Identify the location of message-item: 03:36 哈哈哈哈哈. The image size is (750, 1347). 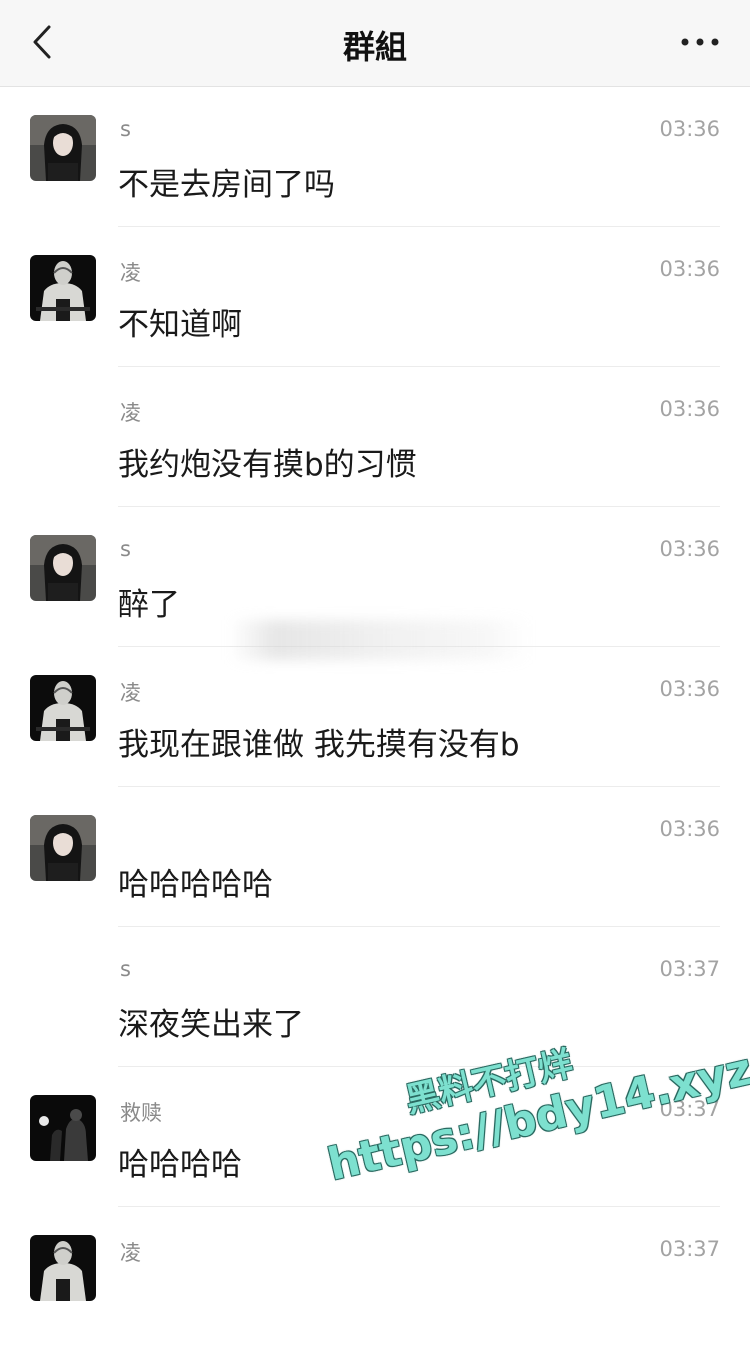
(375, 857).